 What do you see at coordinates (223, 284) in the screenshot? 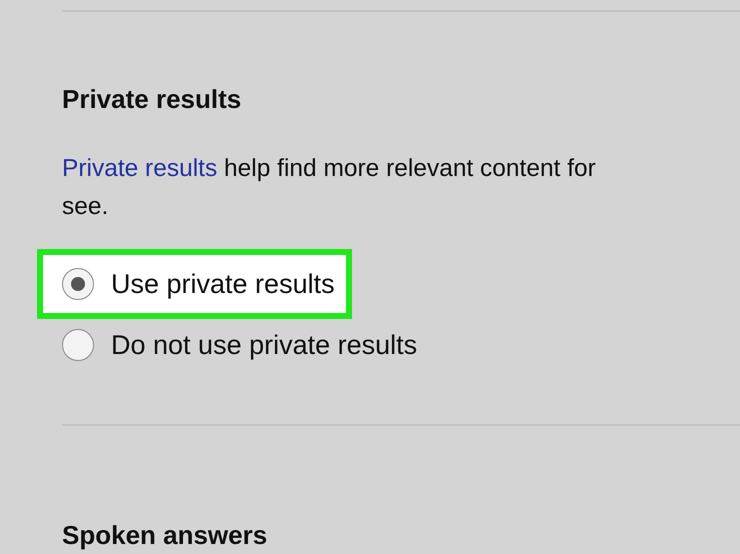
I see `option-label: Use private results` at bounding box center [223, 284].